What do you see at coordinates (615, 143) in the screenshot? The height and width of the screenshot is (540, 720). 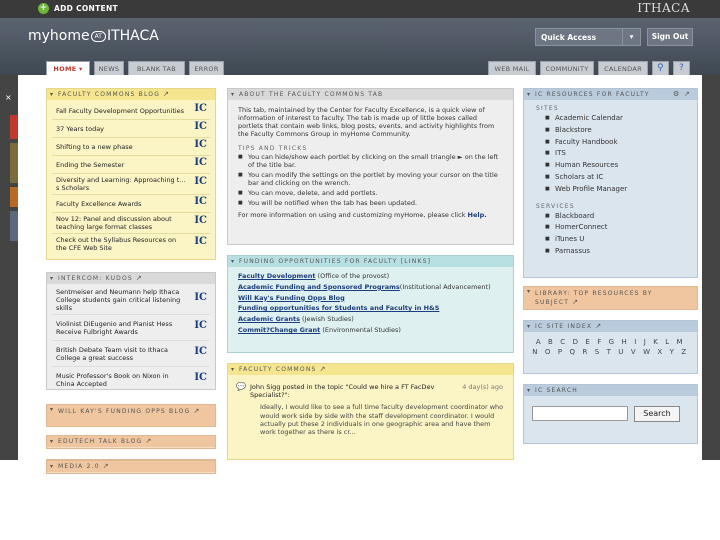 I see `list-item: Faculty Handbook` at bounding box center [615, 143].